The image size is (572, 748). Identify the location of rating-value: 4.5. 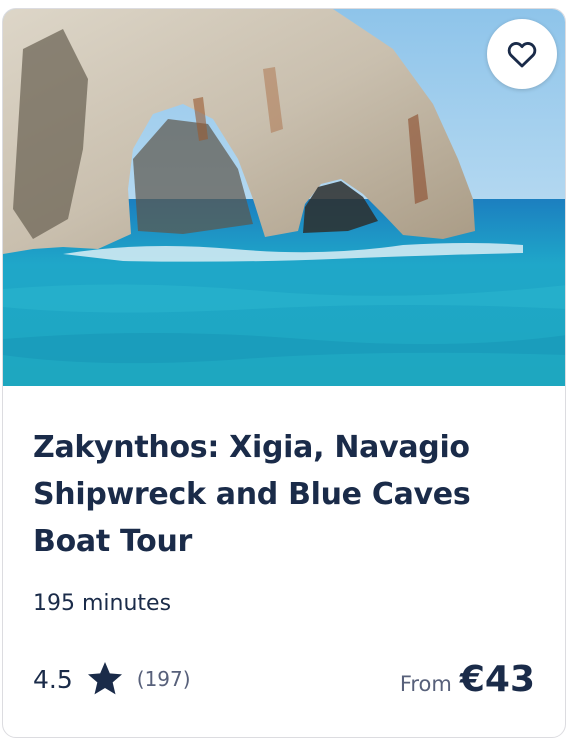
(53, 679).